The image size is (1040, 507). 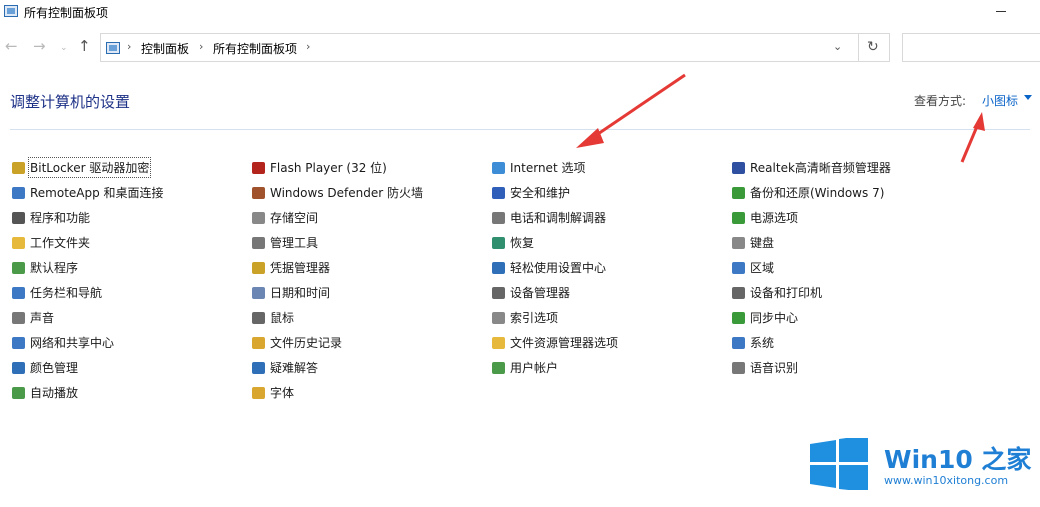 I want to click on watermark-url: www.win10xitong.com, so click(x=946, y=480).